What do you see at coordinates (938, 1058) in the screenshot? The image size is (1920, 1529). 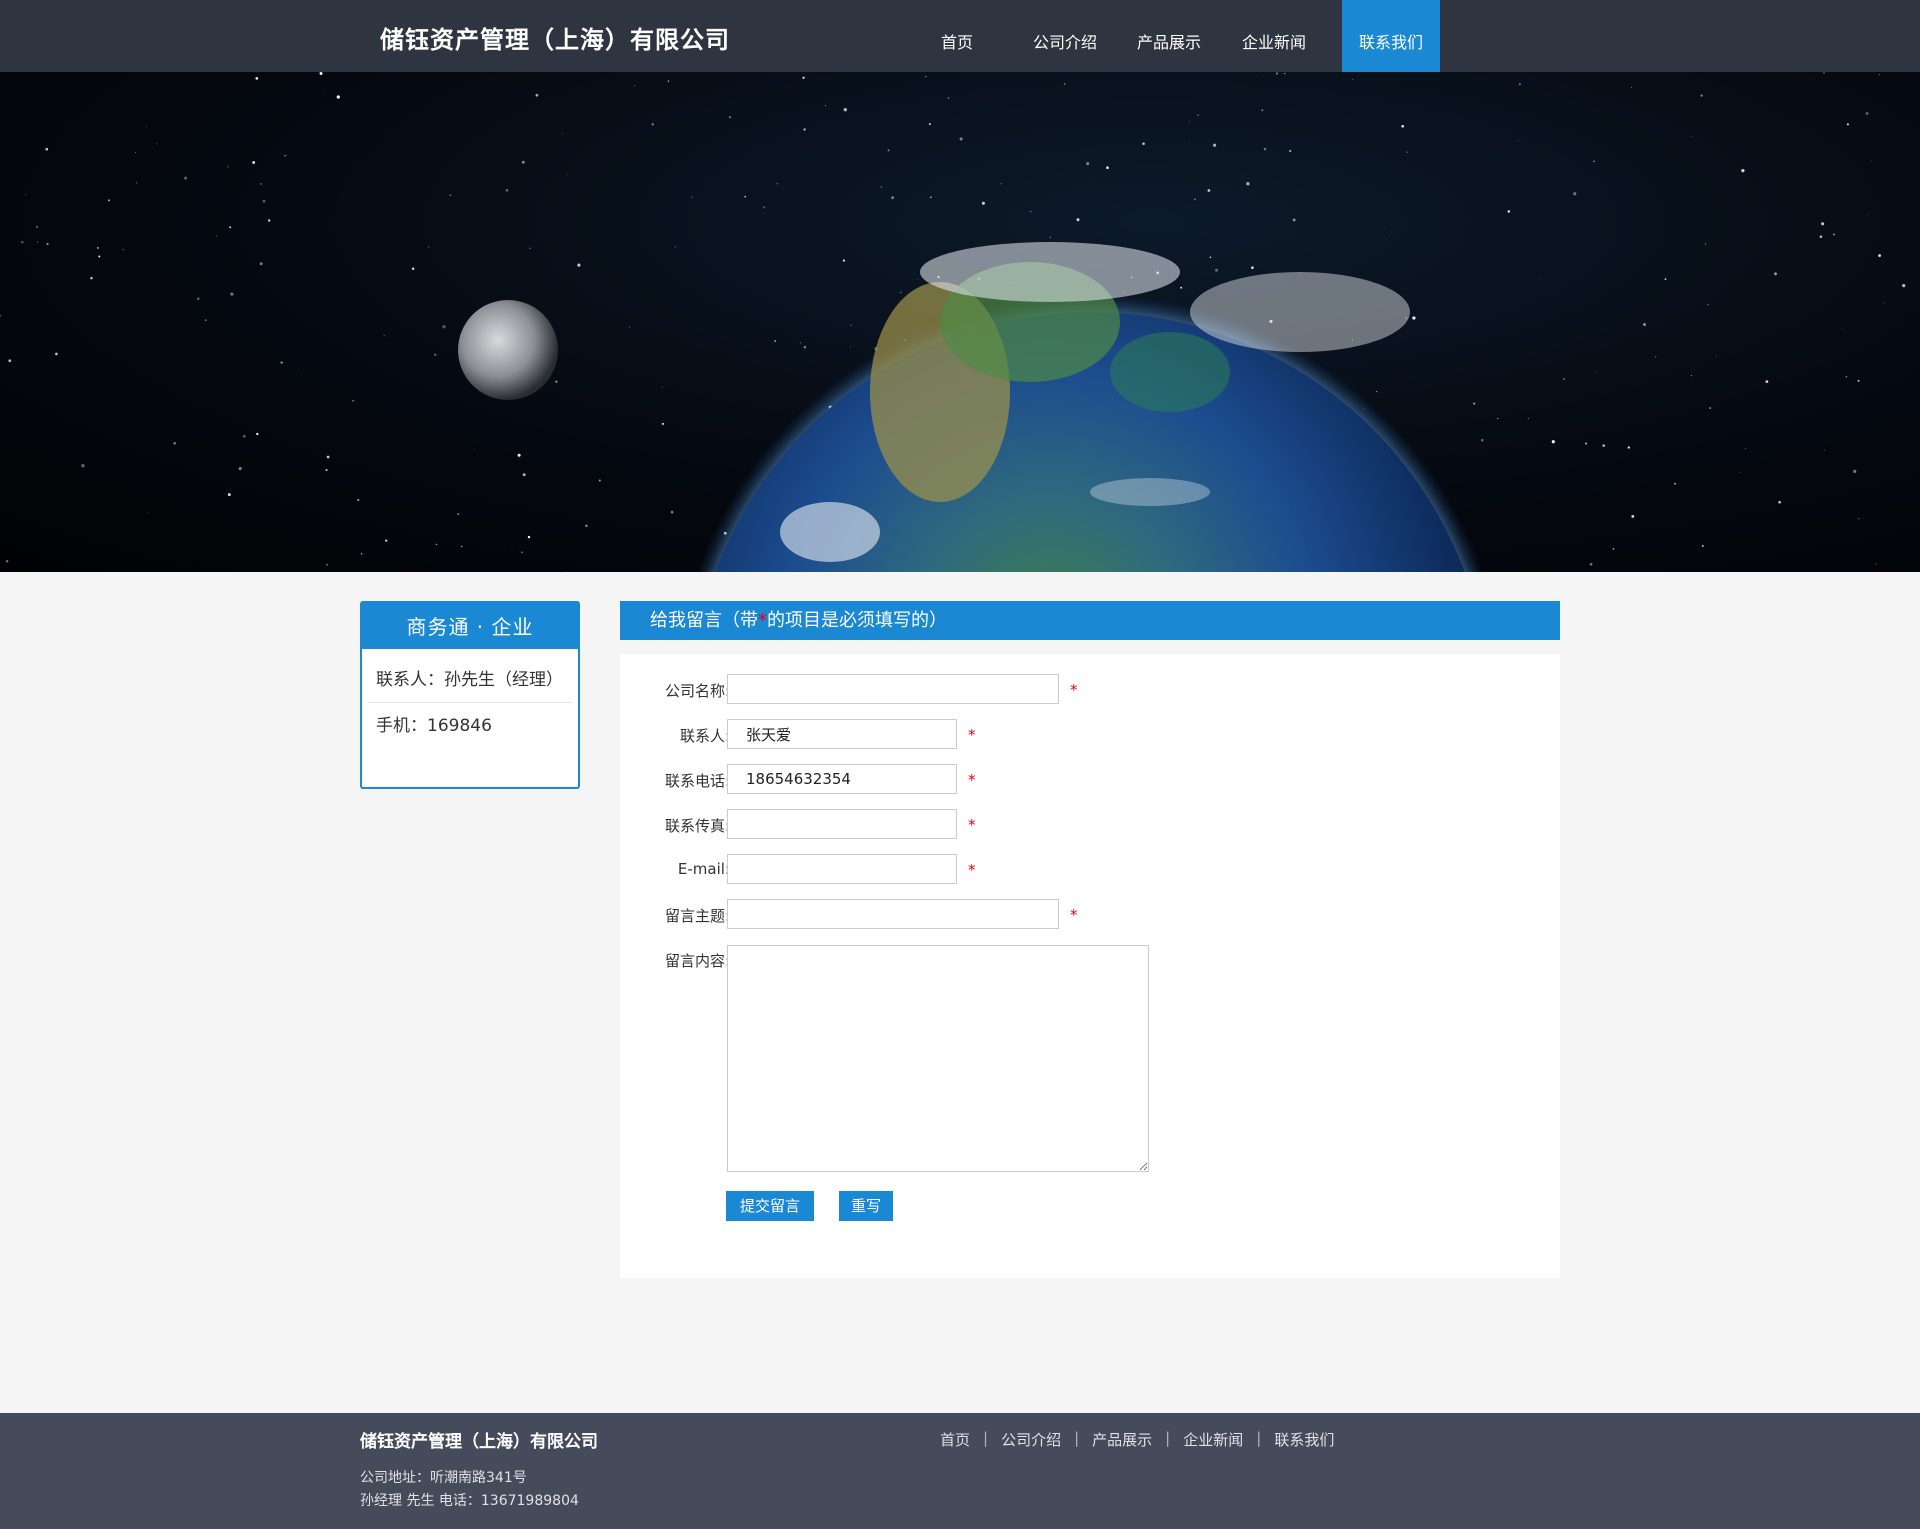 I see `content-textarea` at bounding box center [938, 1058].